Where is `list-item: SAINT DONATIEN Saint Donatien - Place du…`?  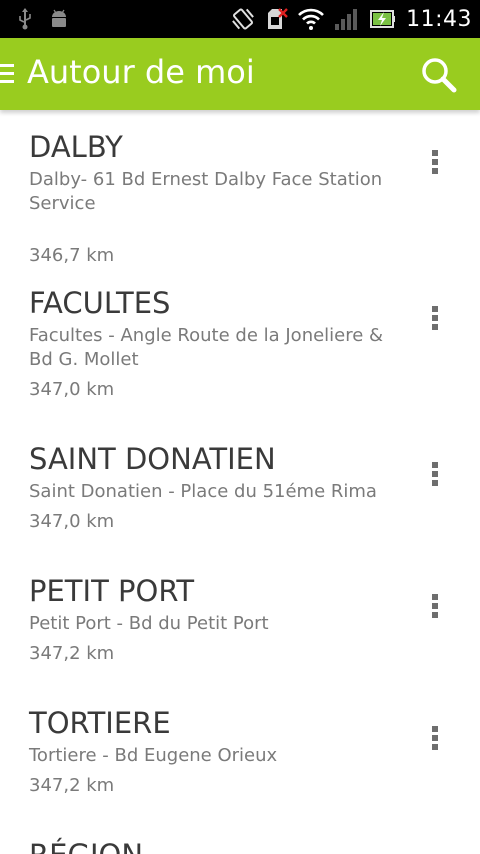
list-item: SAINT DONATIEN Saint Donatien - Place du… is located at coordinates (240, 492).